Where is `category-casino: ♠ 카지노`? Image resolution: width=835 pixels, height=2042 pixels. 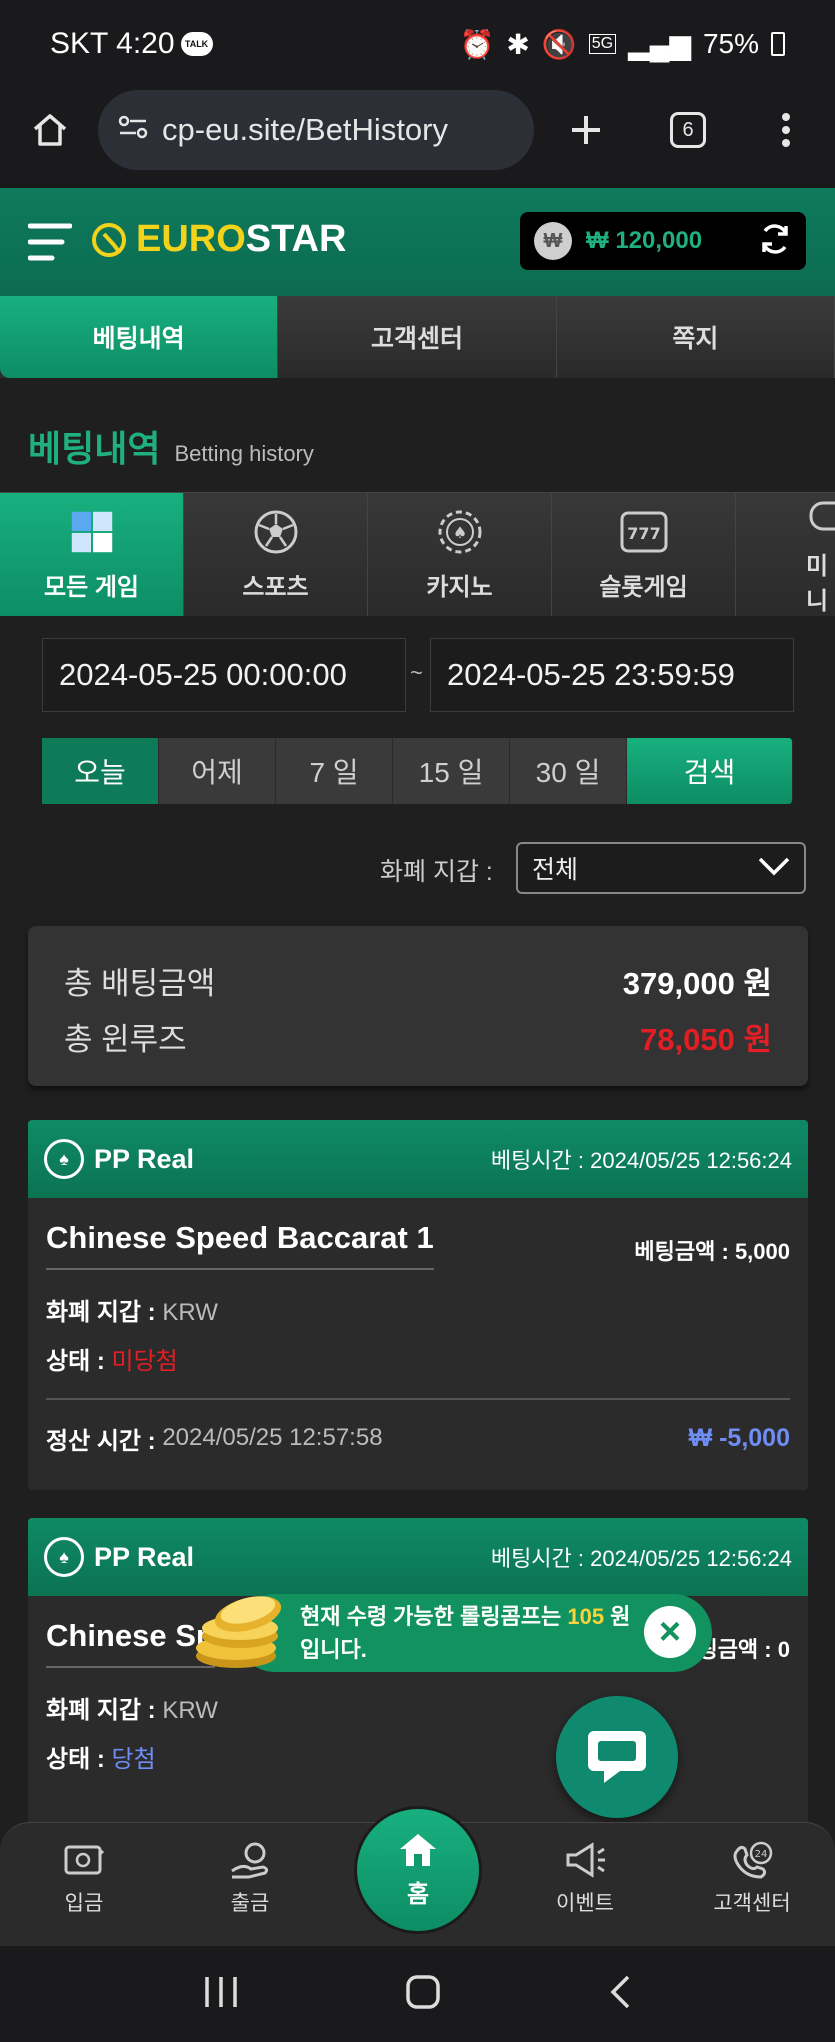
category-casino: ♠ 카지노 is located at coordinates (460, 554).